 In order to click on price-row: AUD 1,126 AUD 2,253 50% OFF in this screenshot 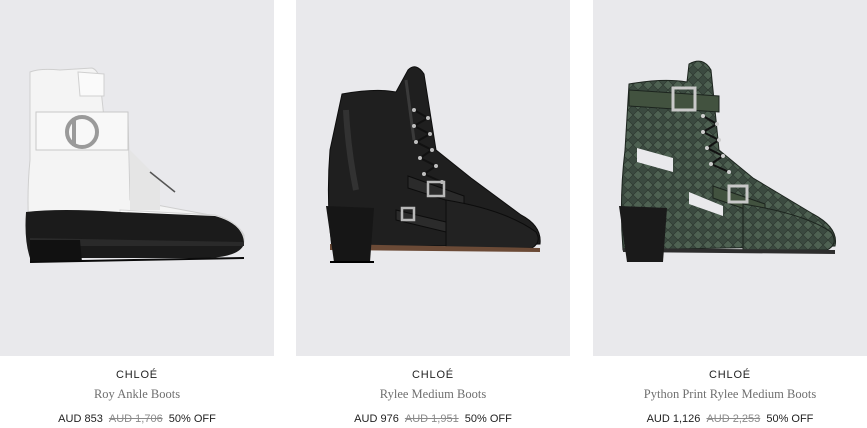, I will do `click(730, 419)`.